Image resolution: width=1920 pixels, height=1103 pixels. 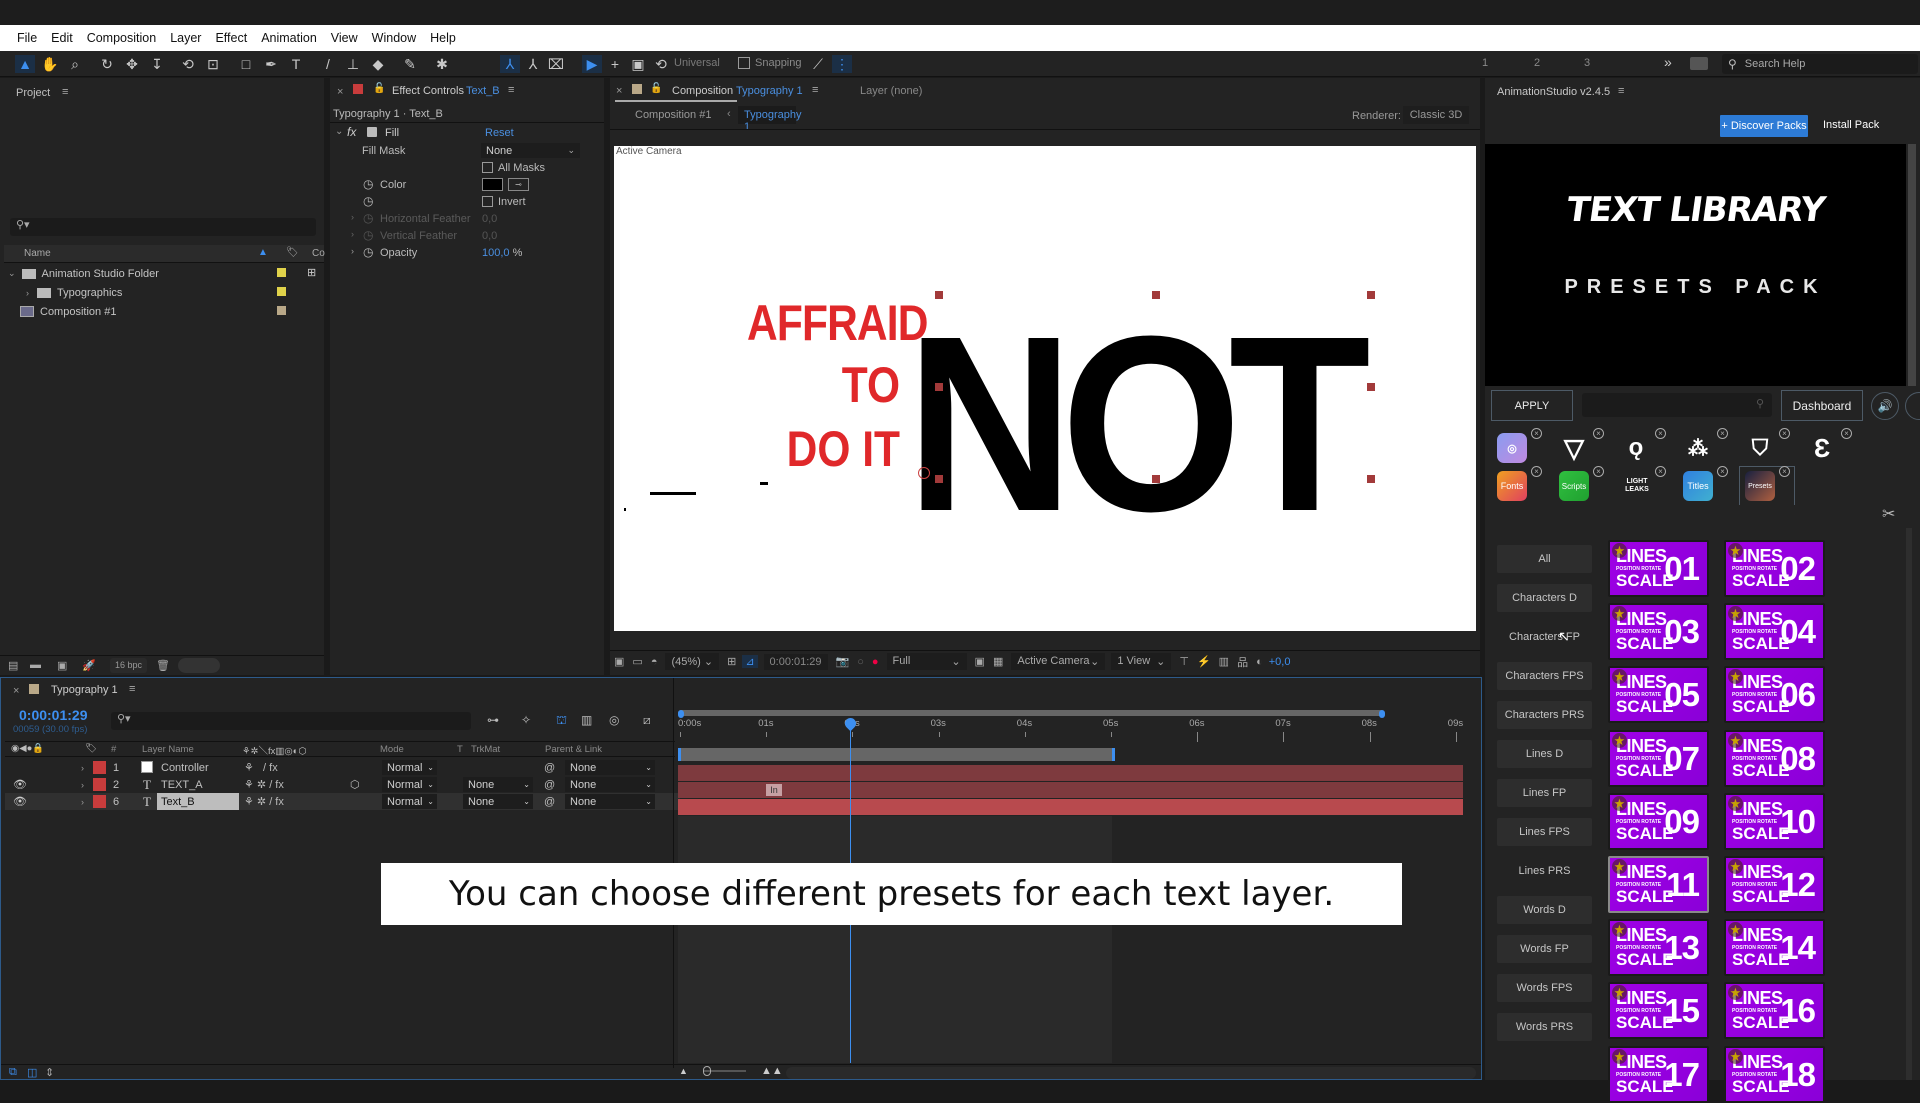 What do you see at coordinates (1512, 486) in the screenshot?
I see `fonts-plugin-icon: Fonts` at bounding box center [1512, 486].